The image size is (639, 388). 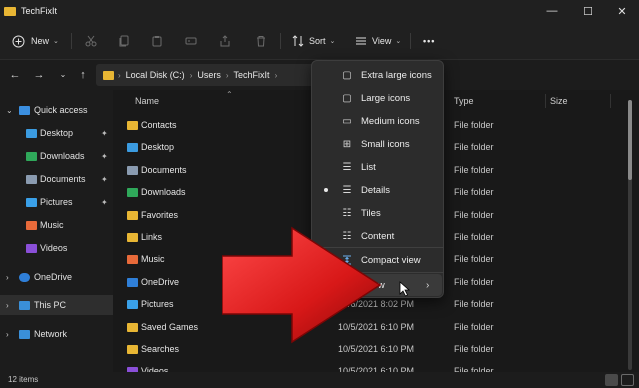 I want to click on downloads-icon, so click(x=31, y=156).